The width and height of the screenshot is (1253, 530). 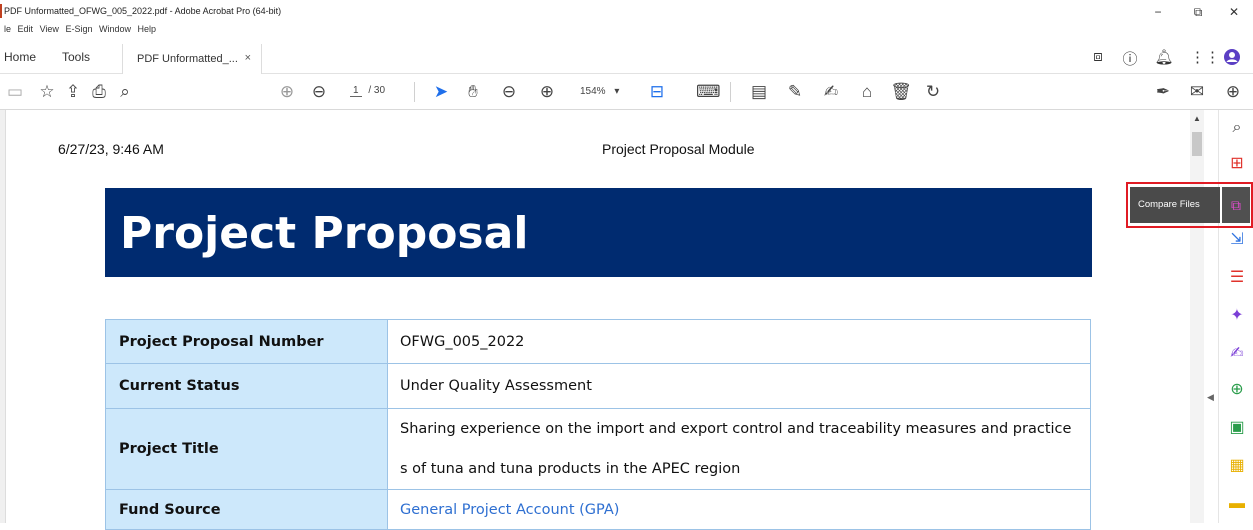 I want to click on tab-tools: Tools, so click(x=76, y=57).